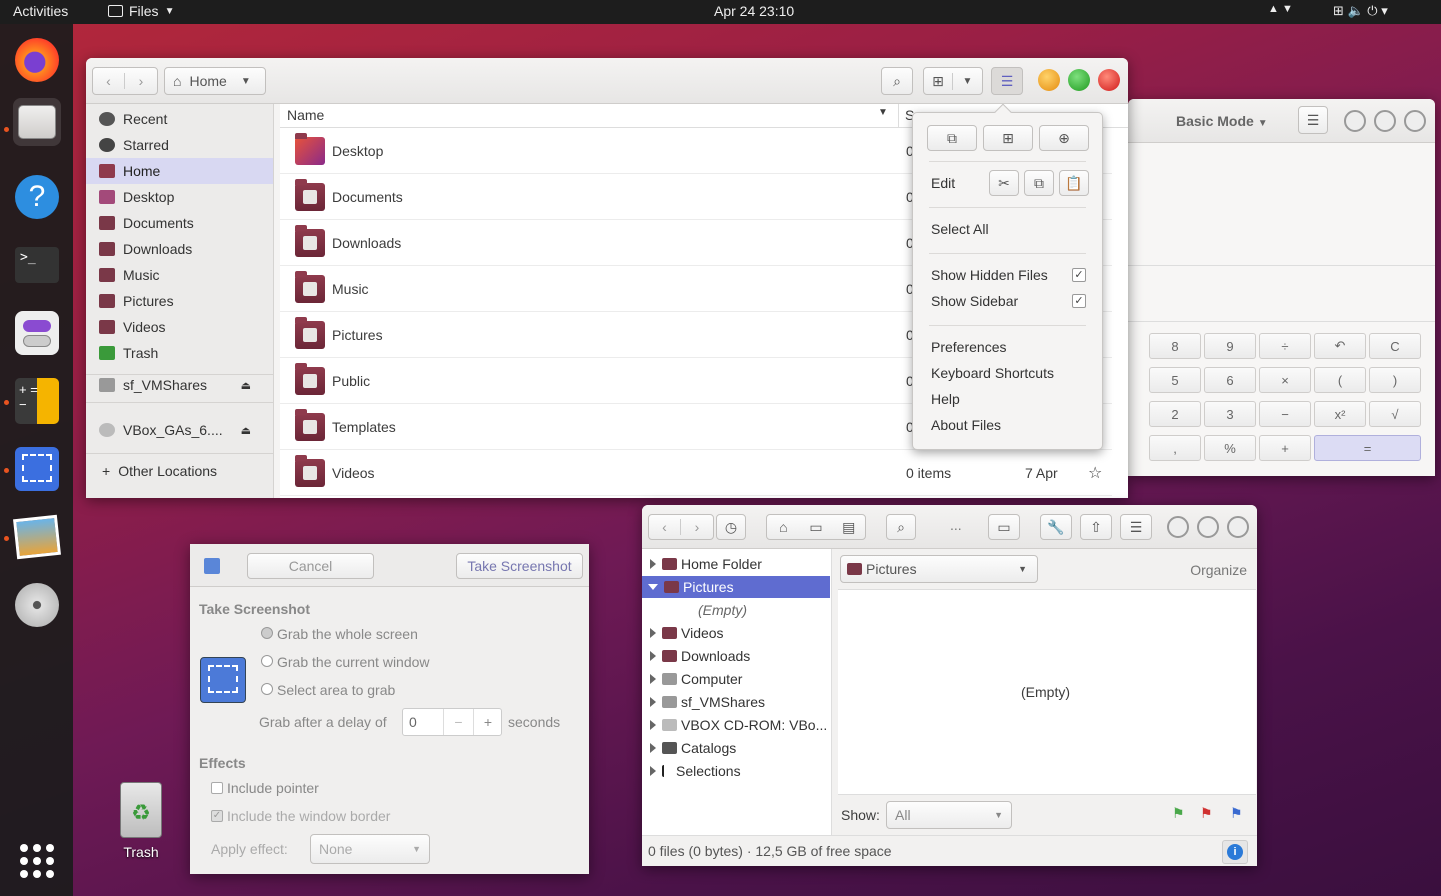 Image resolution: width=1441 pixels, height=896 pixels. What do you see at coordinates (706, 564) in the screenshot?
I see `tree-item: Home Folder` at bounding box center [706, 564].